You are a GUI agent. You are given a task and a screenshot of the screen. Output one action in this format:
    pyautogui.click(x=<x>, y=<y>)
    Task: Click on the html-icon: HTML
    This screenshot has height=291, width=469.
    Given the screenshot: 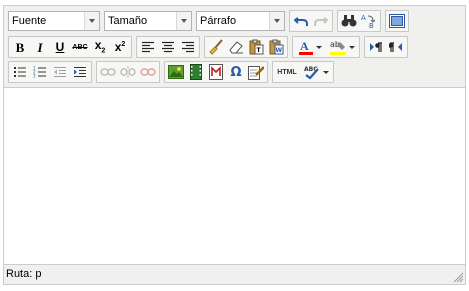 What is the action you would take?
    pyautogui.click(x=287, y=72)
    